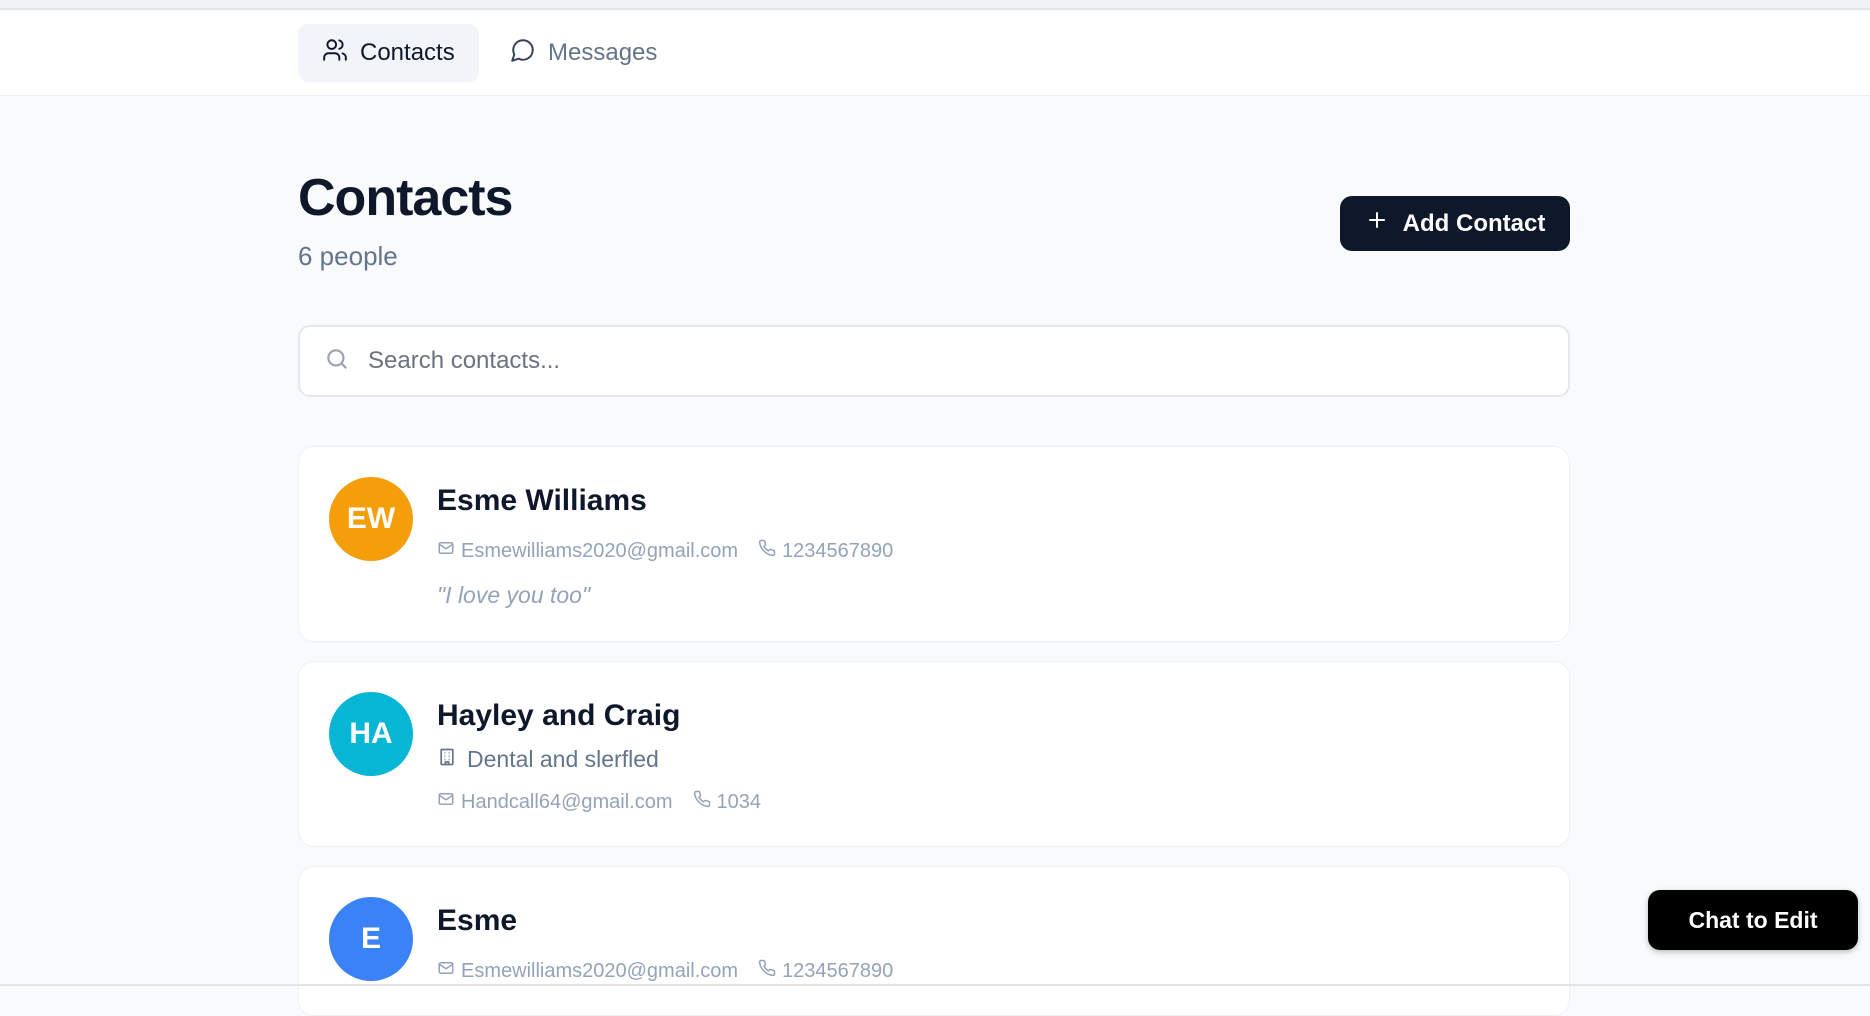 This screenshot has height=1016, width=1870. Describe the element at coordinates (335, 53) in the screenshot. I see `users-icon` at that location.